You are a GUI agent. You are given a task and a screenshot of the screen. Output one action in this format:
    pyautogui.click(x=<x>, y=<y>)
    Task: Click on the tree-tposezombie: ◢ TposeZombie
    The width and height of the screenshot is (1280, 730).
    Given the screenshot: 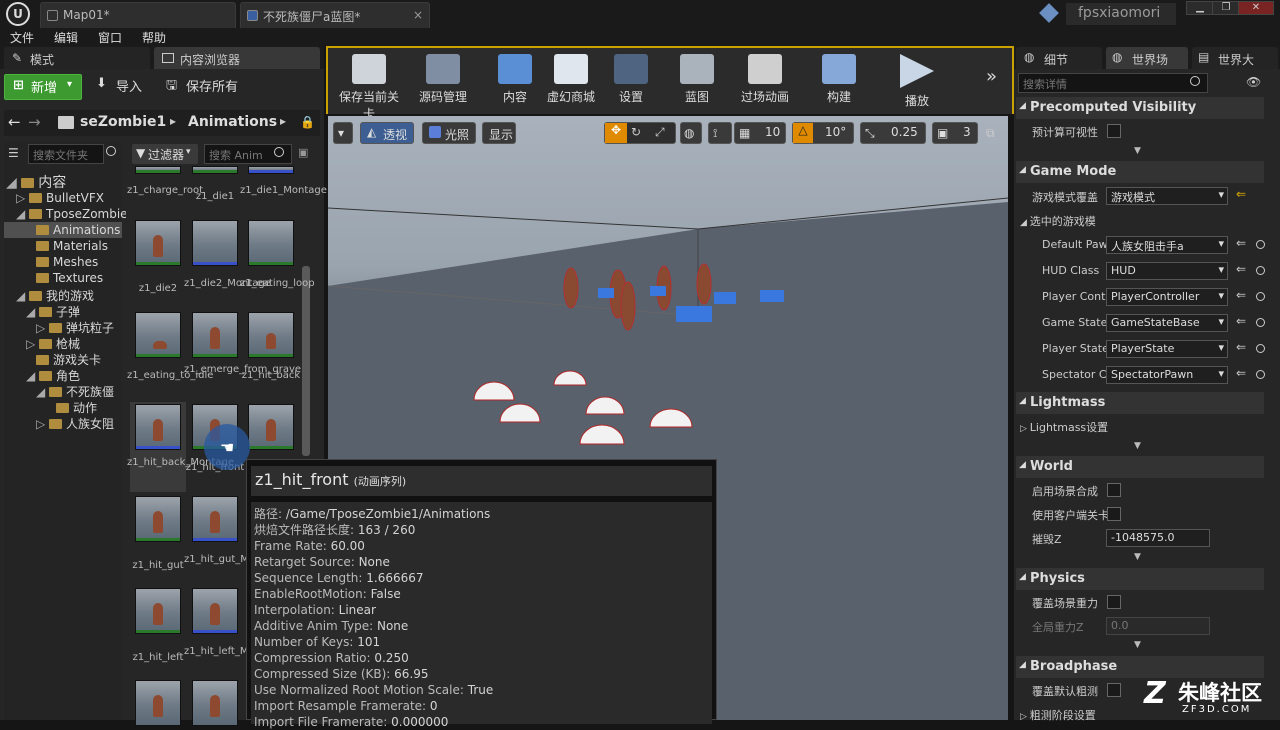 What is the action you would take?
    pyautogui.click(x=72, y=214)
    